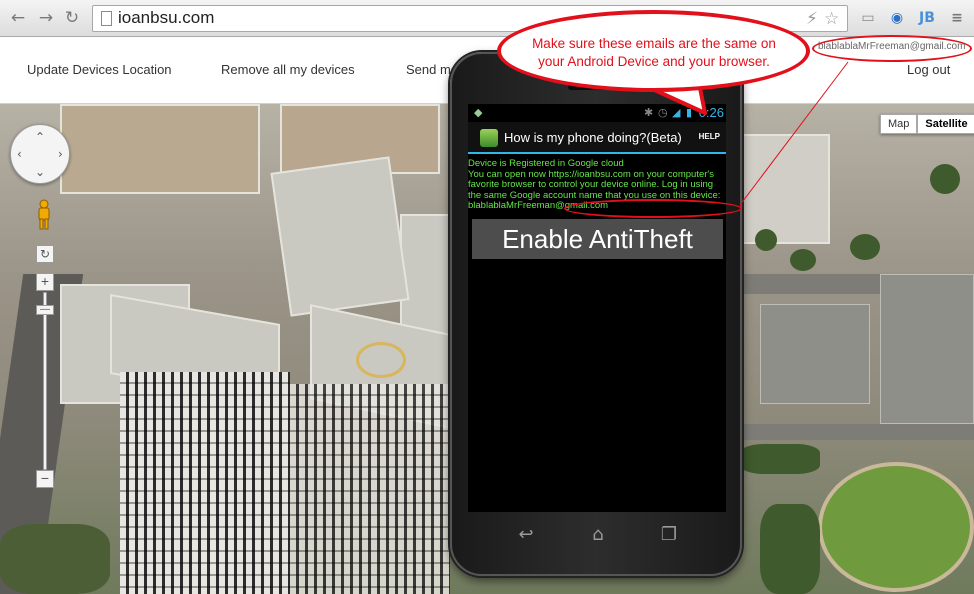 This screenshot has height=594, width=974. What do you see at coordinates (709, 136) in the screenshot?
I see `help-button: HELP` at bounding box center [709, 136].